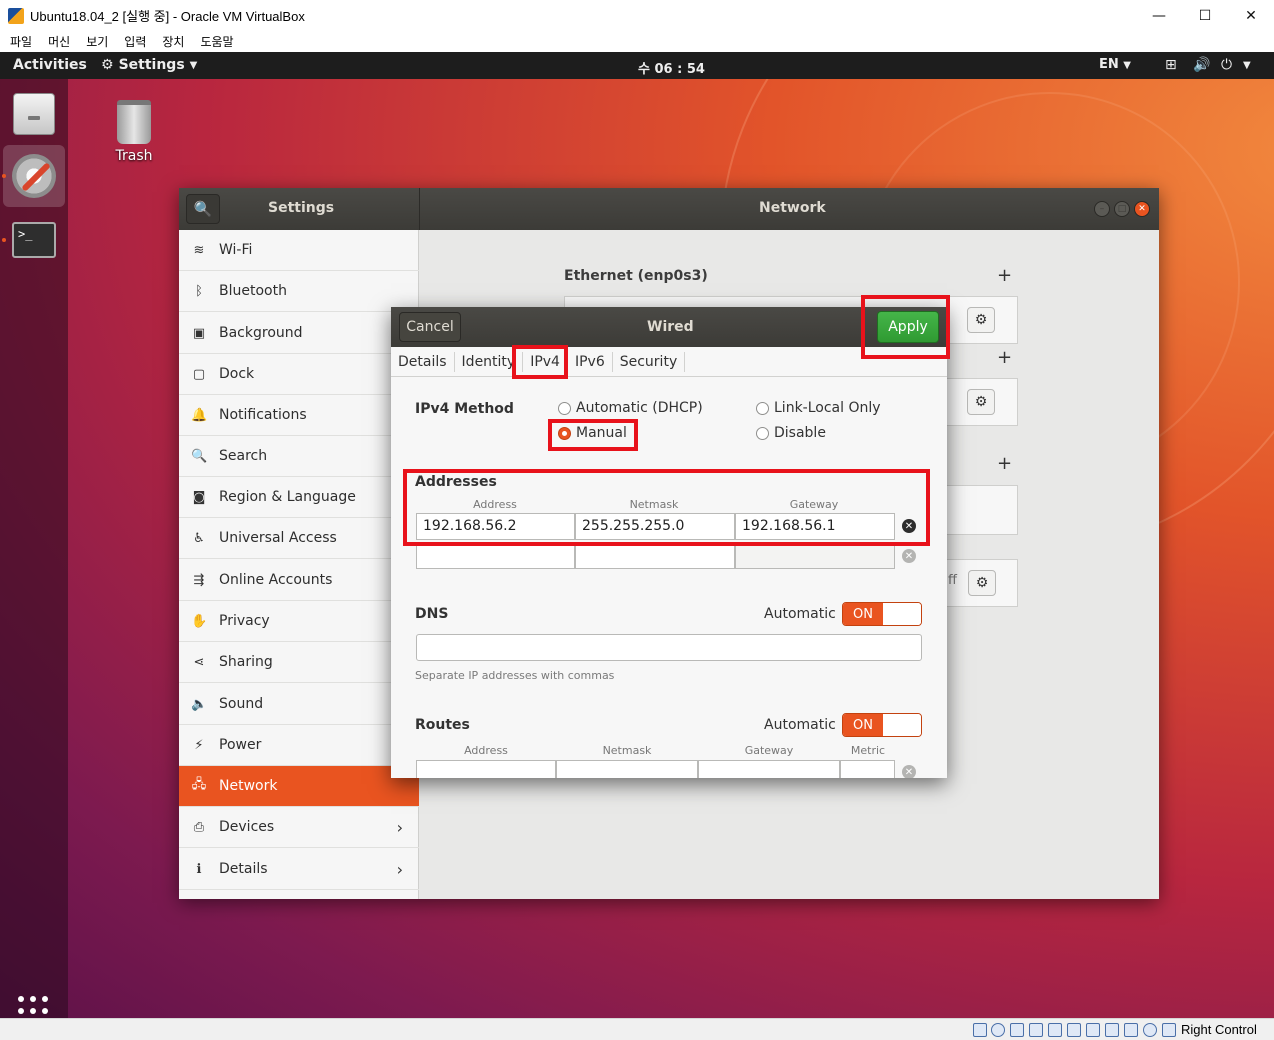 The height and width of the screenshot is (1040, 1274). I want to click on tab-security: Security, so click(649, 361).